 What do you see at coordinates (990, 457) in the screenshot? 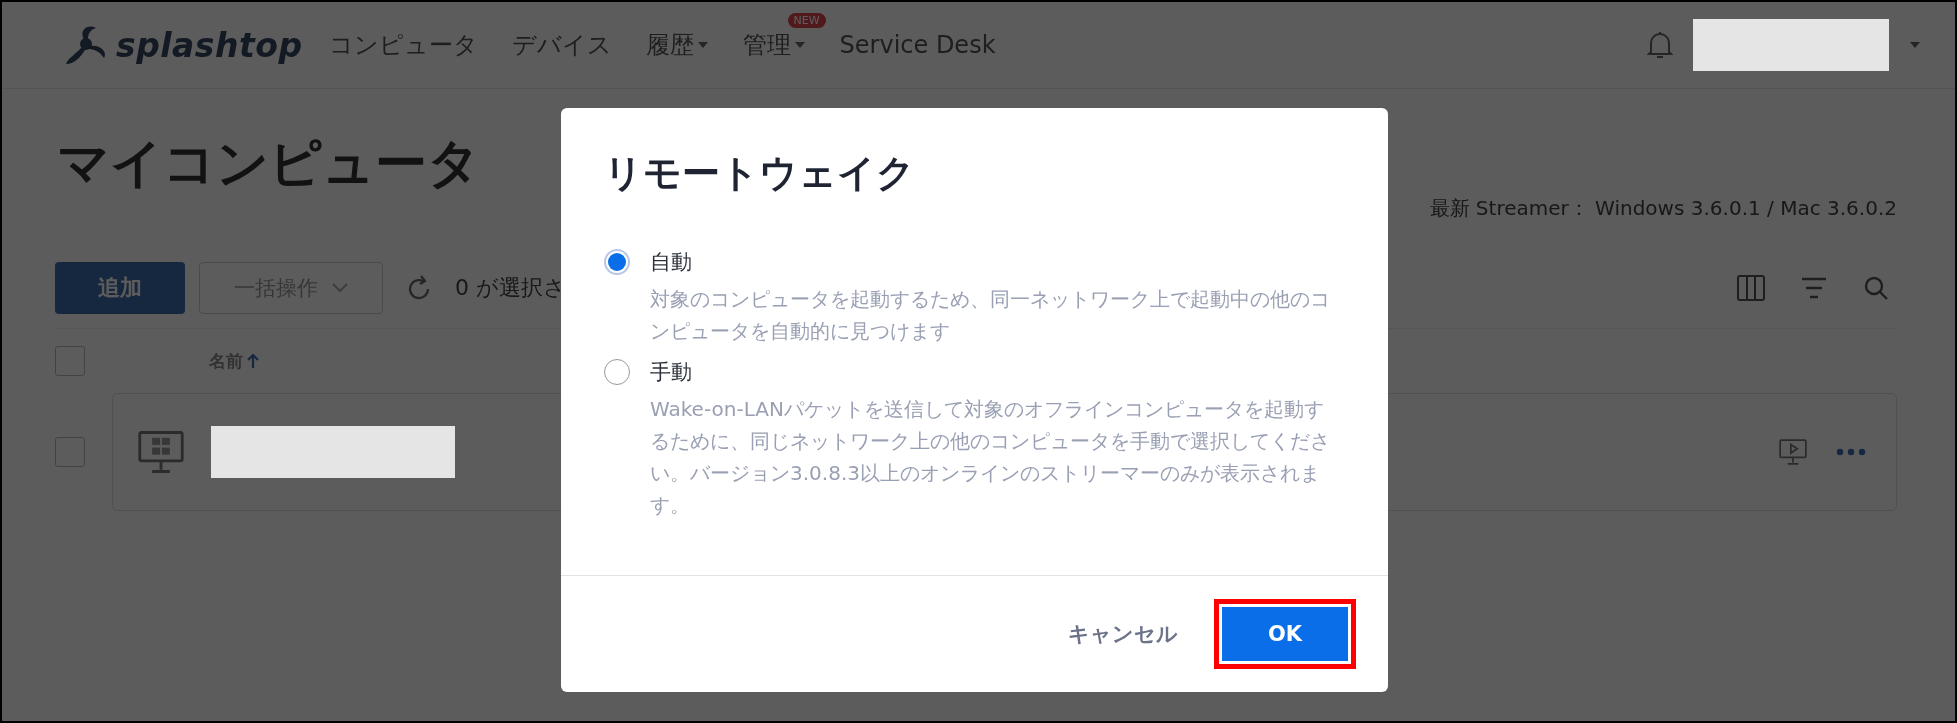
I see `option-description: Wake-on-LANパケットを送信して対象のオフラインコンピュータを起動するために、同じネットワーク上の他のコンピュータを手動で選択してください。バージョン3.0.8.3以上のオンラインのストリーマーのみが表示されます。` at bounding box center [990, 457].